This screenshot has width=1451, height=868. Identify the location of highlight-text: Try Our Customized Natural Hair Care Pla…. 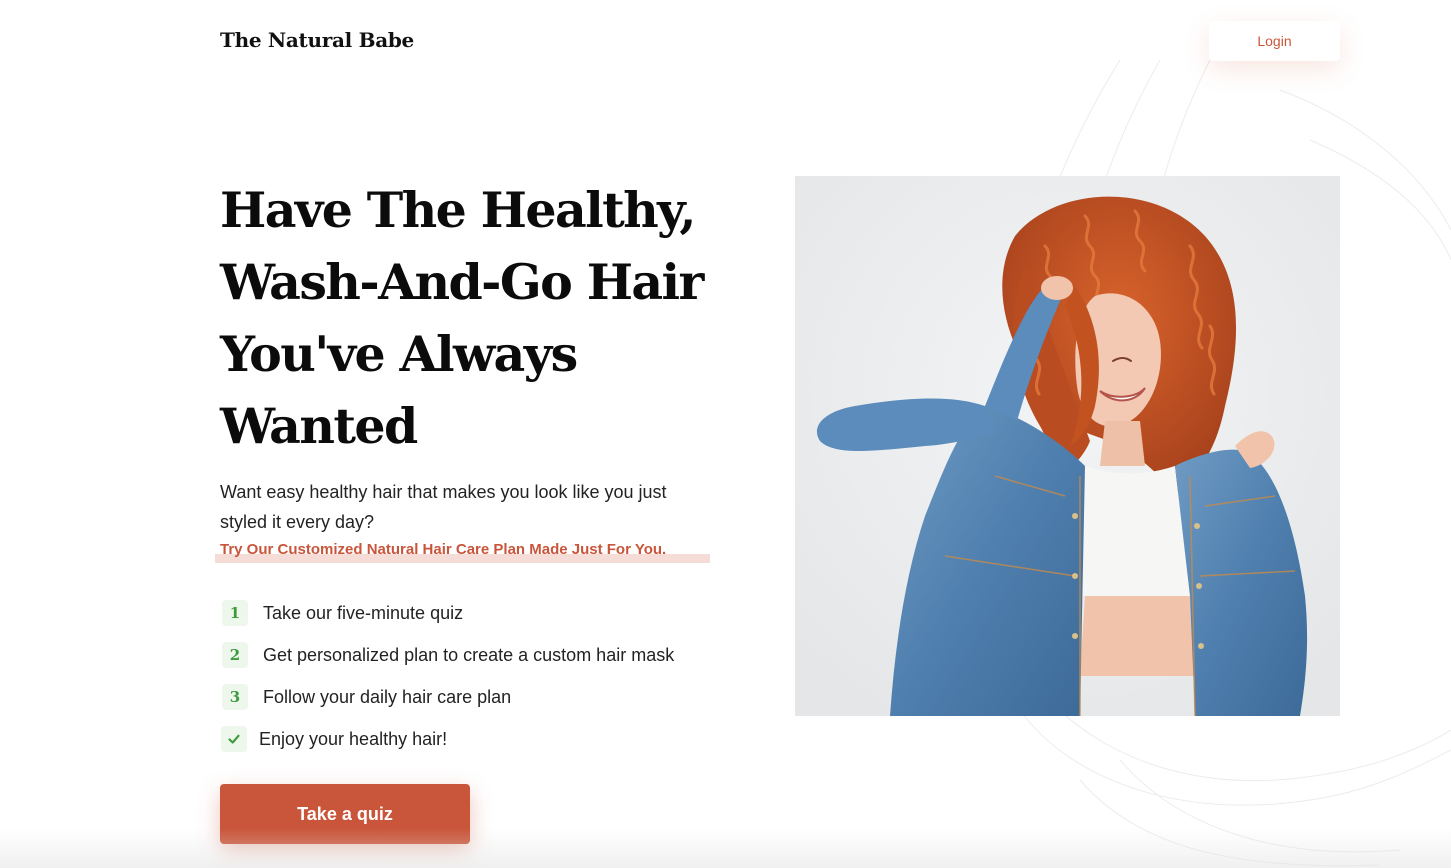
(443, 549).